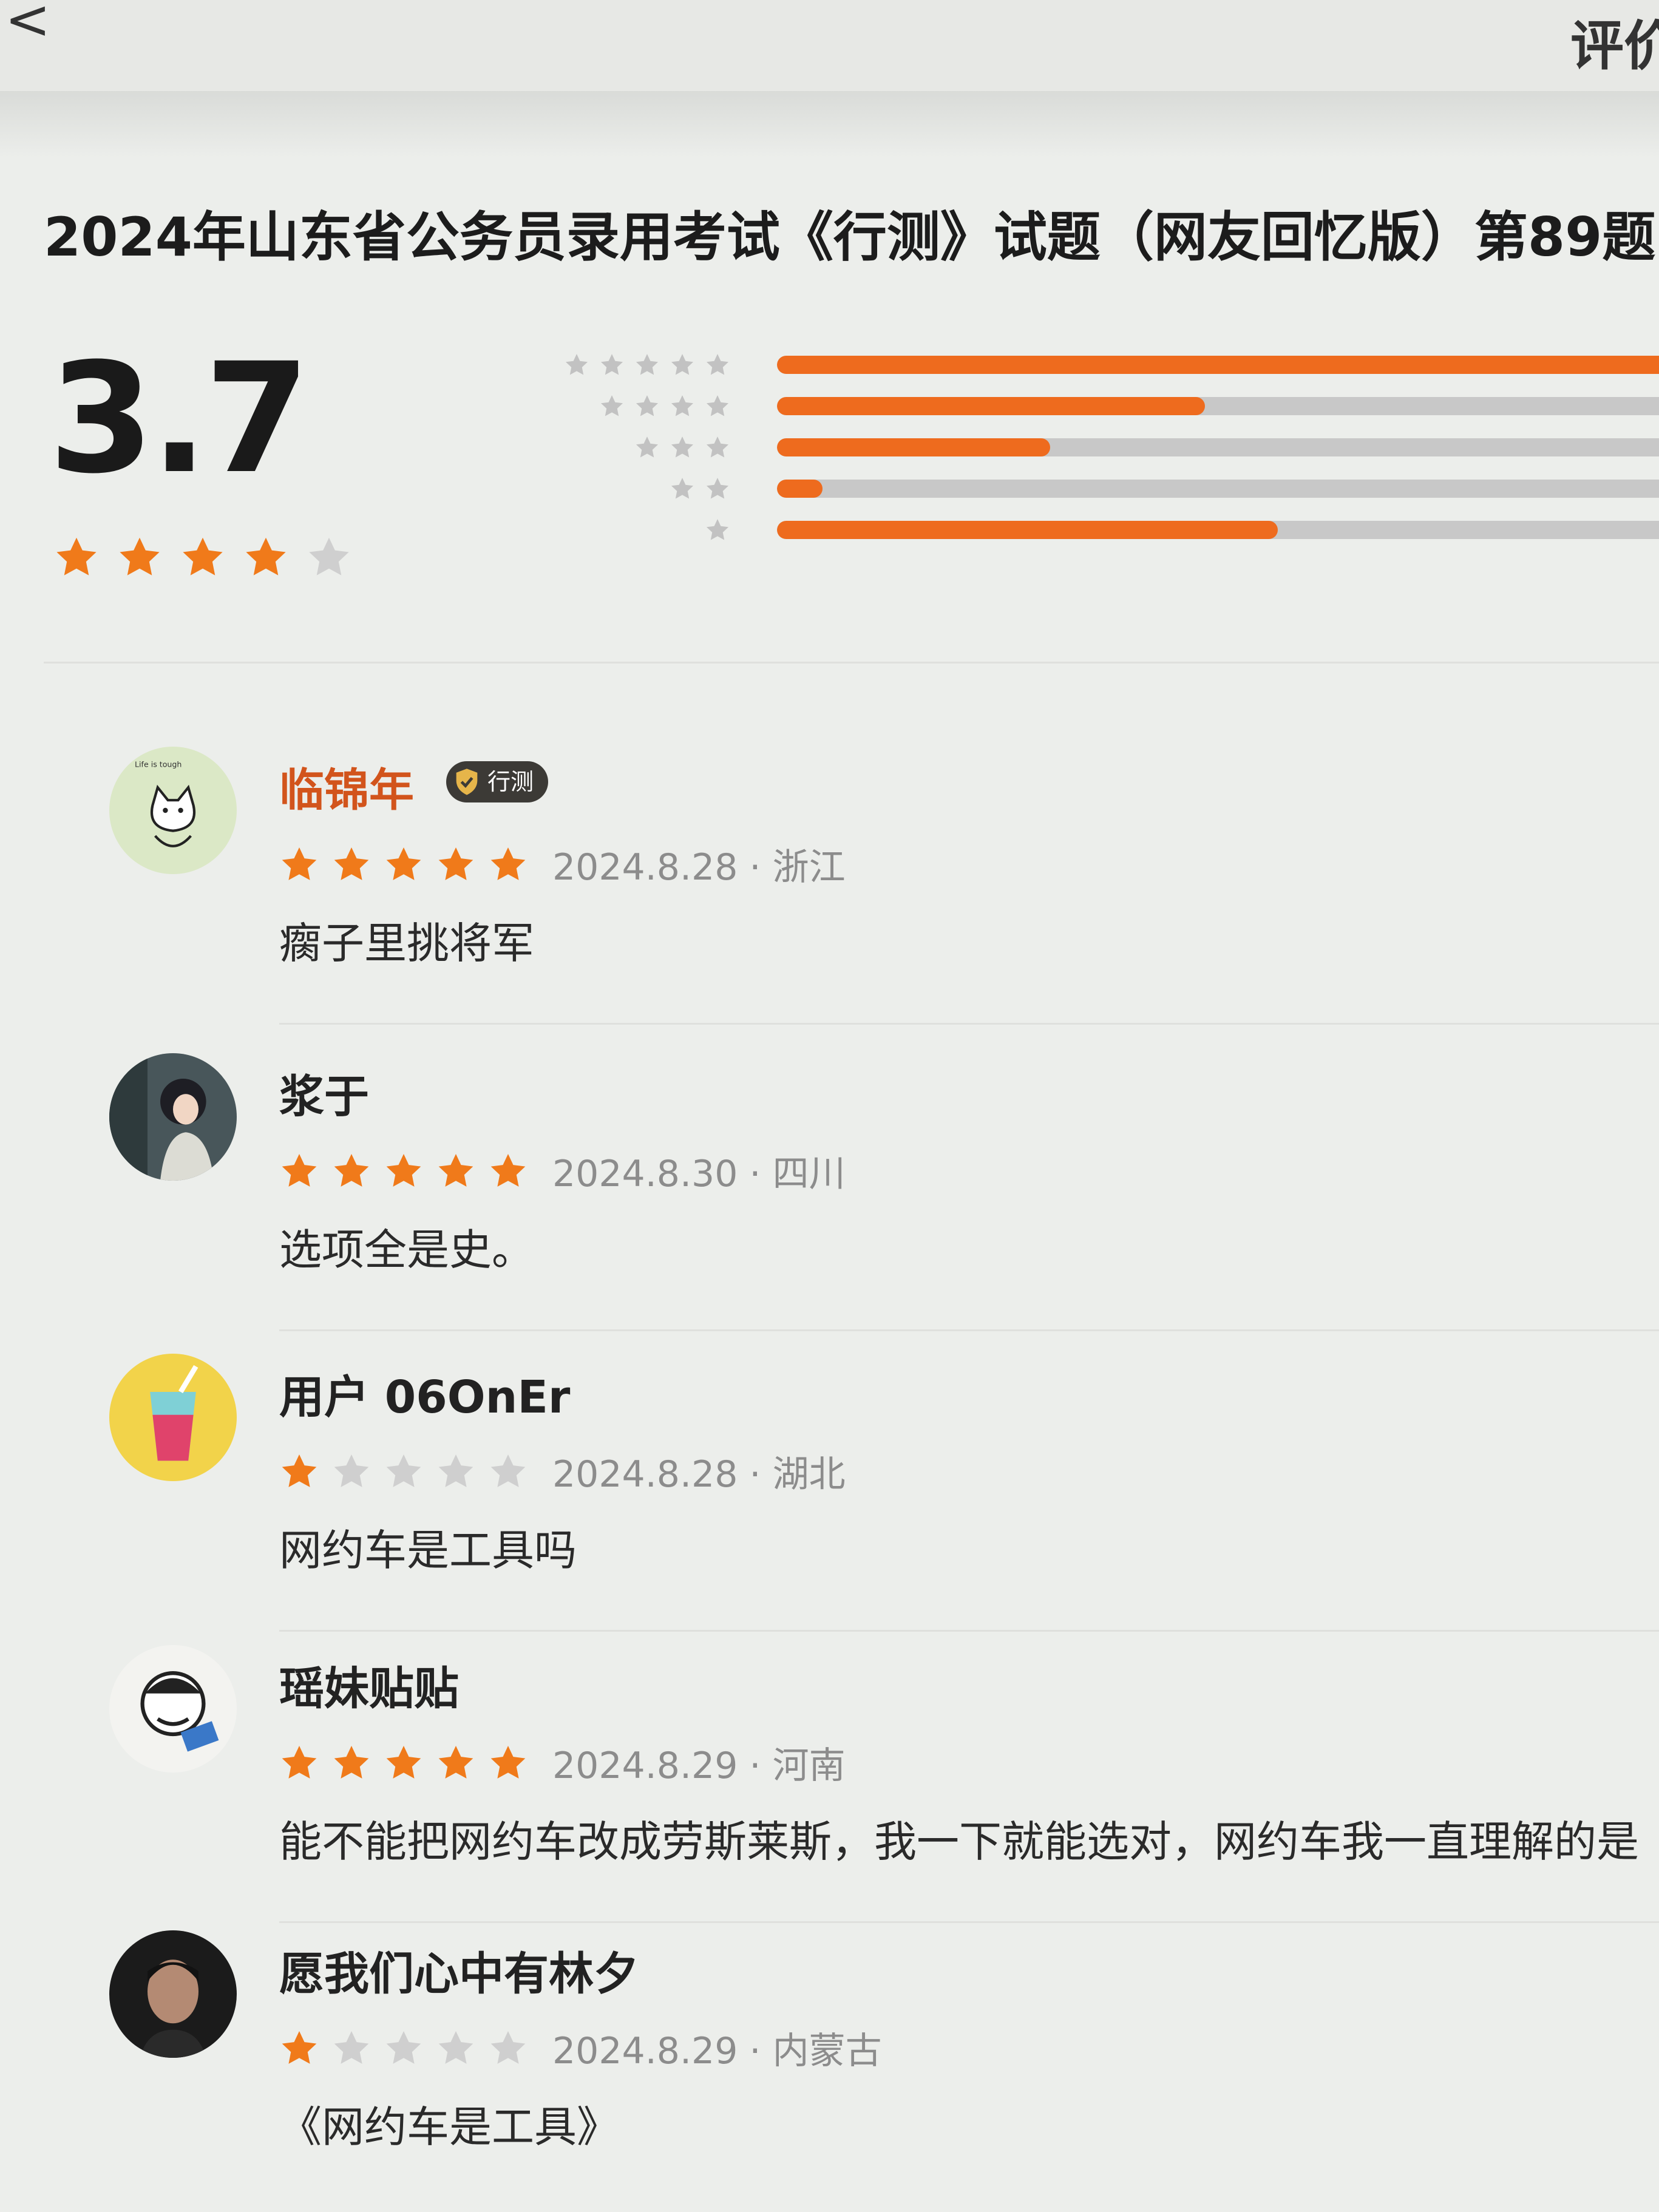  I want to click on review-text: 选项全是史。, so click(406, 1250).